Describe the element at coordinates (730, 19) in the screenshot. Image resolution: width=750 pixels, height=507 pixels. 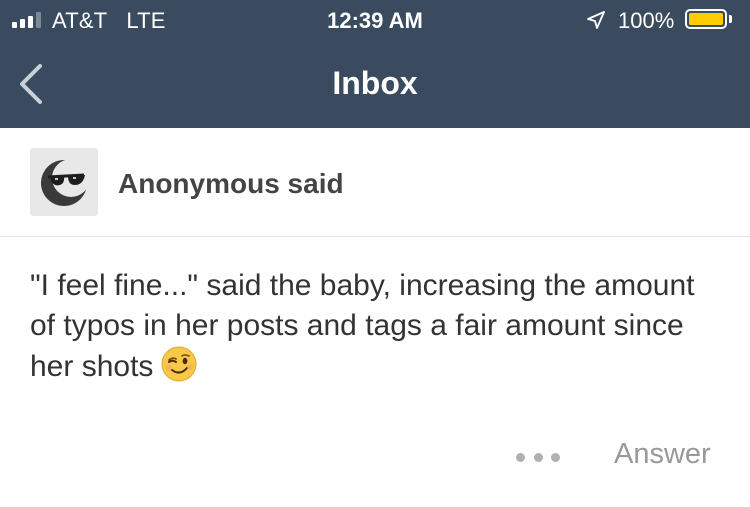
I see `battery-tip` at that location.